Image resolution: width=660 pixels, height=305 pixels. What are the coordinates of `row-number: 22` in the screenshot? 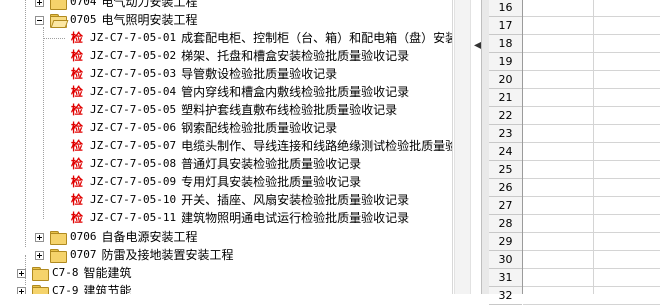 It's located at (505, 116).